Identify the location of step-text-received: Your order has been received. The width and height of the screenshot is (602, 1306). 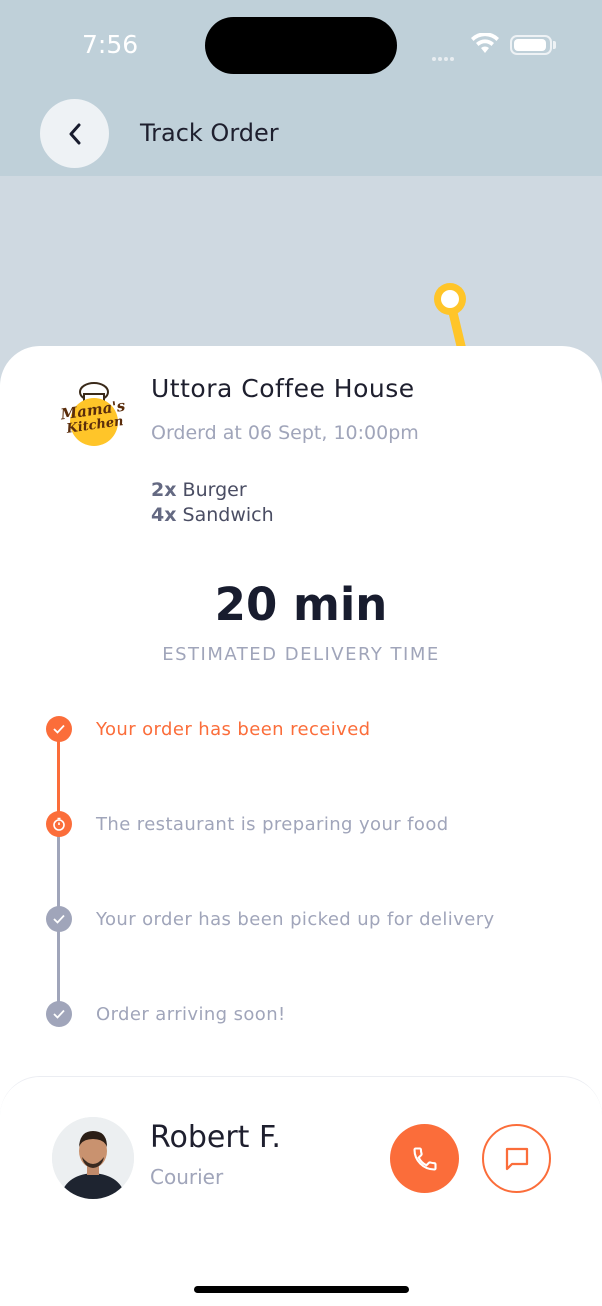
(233, 729).